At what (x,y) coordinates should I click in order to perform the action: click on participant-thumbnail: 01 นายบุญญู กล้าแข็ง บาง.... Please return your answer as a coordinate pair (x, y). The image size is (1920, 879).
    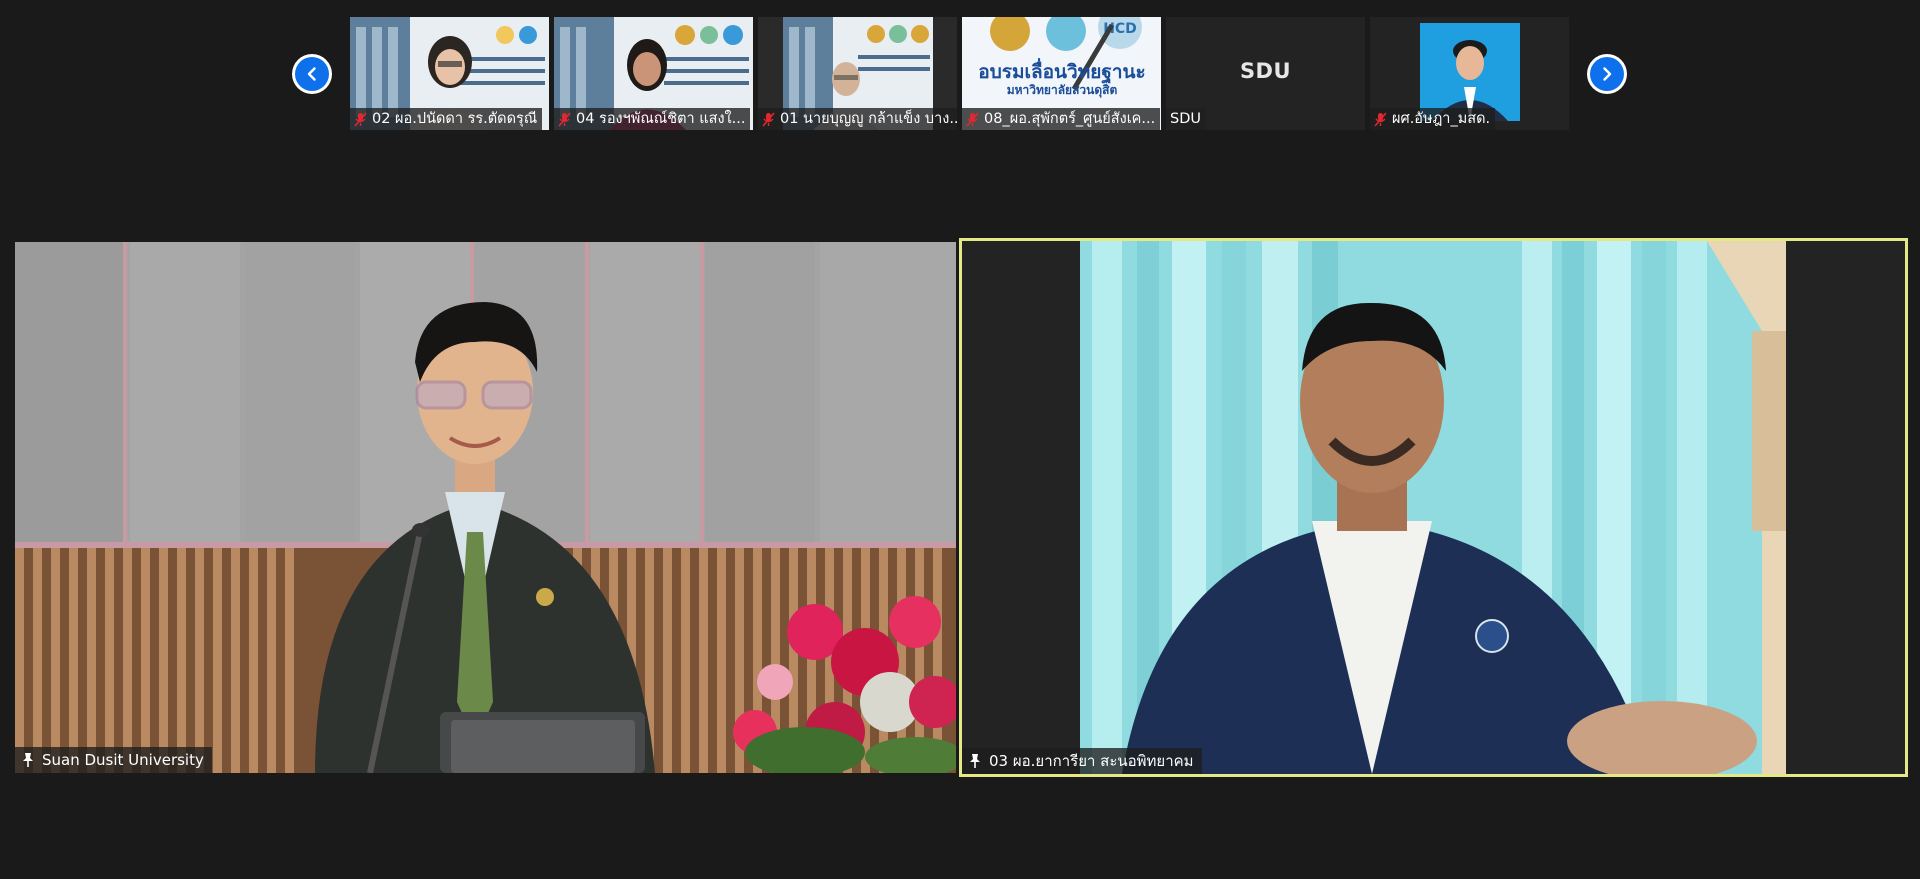
    Looking at the image, I should click on (857, 73).